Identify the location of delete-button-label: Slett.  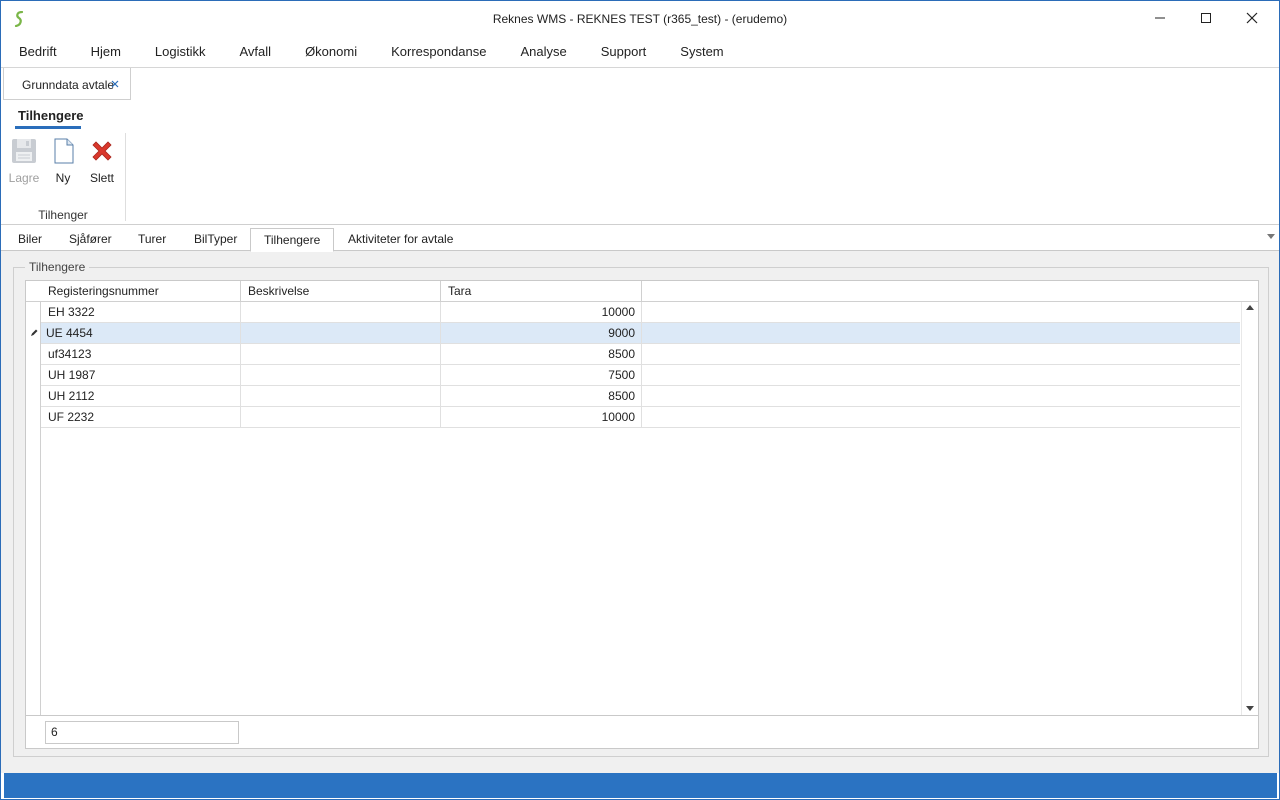
(101, 178).